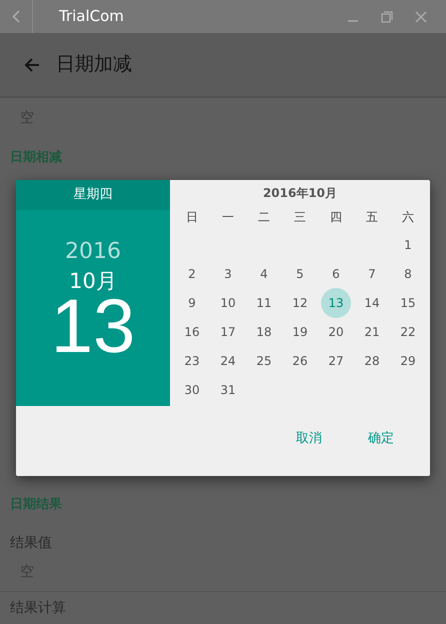 The width and height of the screenshot is (446, 624). I want to click on weekday-label: 四, so click(336, 217).